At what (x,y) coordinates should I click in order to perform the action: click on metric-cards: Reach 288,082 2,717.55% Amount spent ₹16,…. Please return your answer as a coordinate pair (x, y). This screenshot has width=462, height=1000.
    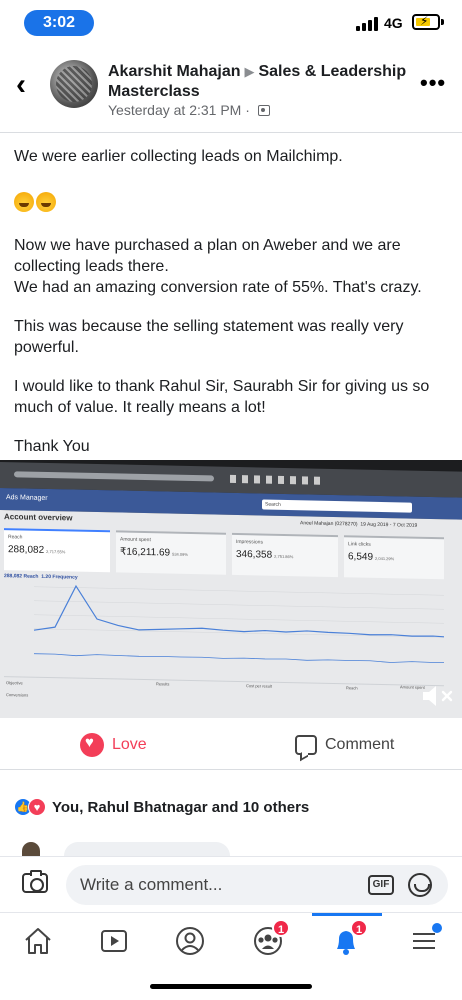
    Looking at the image, I should click on (224, 554).